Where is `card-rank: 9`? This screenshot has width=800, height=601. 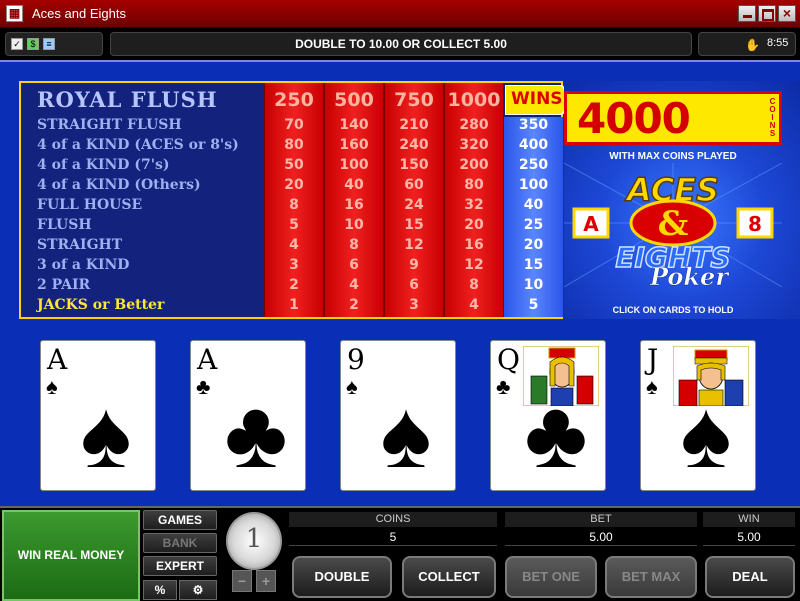
card-rank: 9 is located at coordinates (356, 359).